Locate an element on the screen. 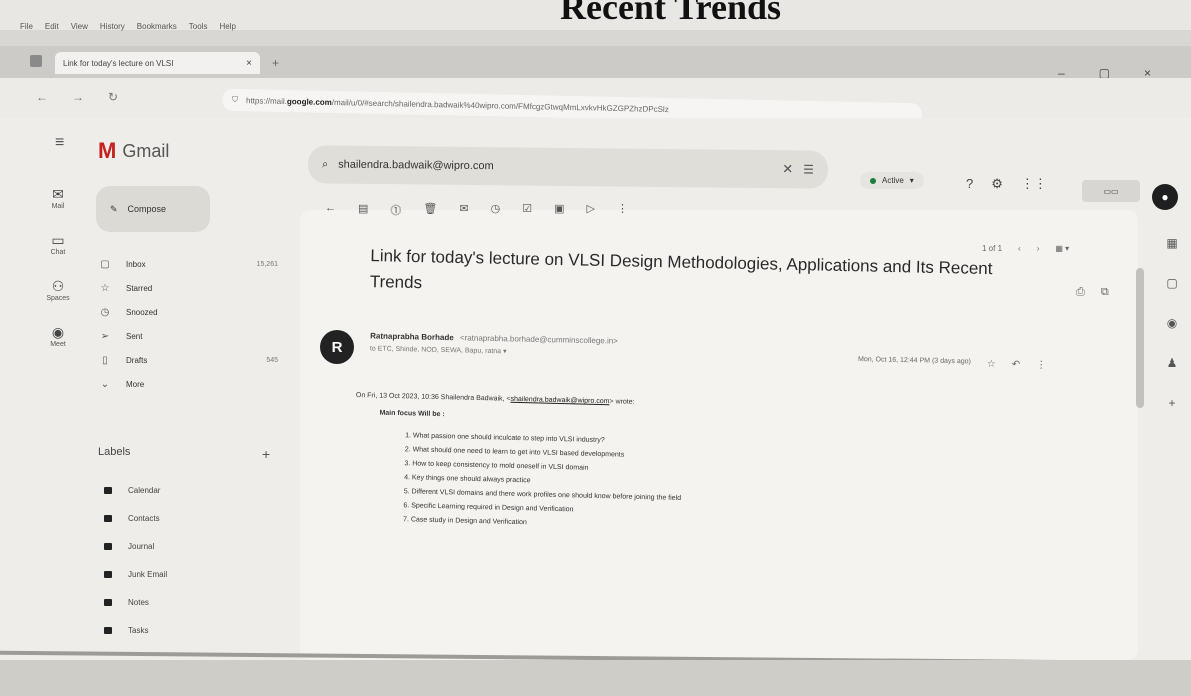 This screenshot has width=1191, height=696. gmail-m-icon: M is located at coordinates (107, 150).